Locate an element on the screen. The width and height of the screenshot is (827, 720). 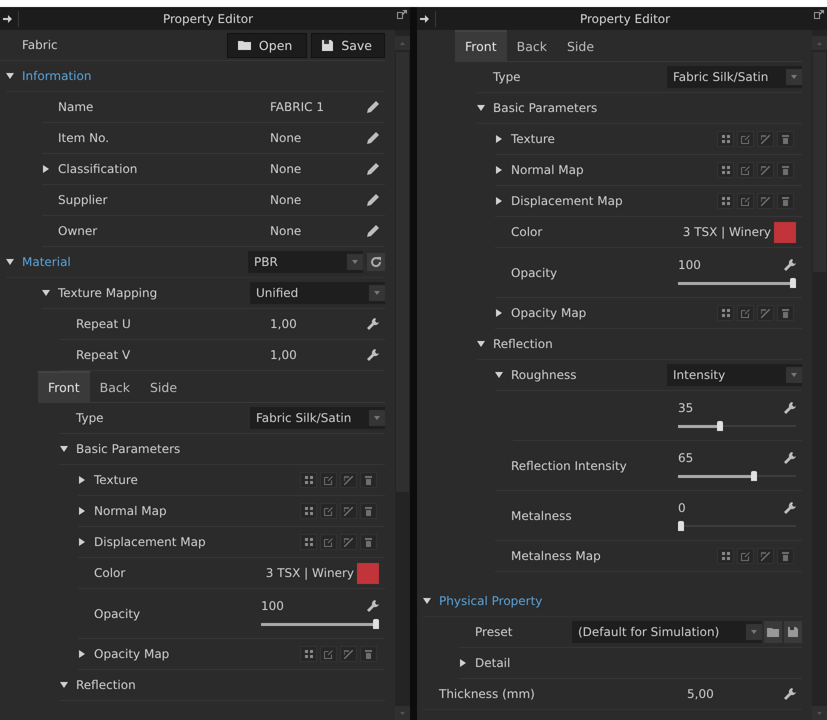
toolbar-button: Open is located at coordinates (267, 45).